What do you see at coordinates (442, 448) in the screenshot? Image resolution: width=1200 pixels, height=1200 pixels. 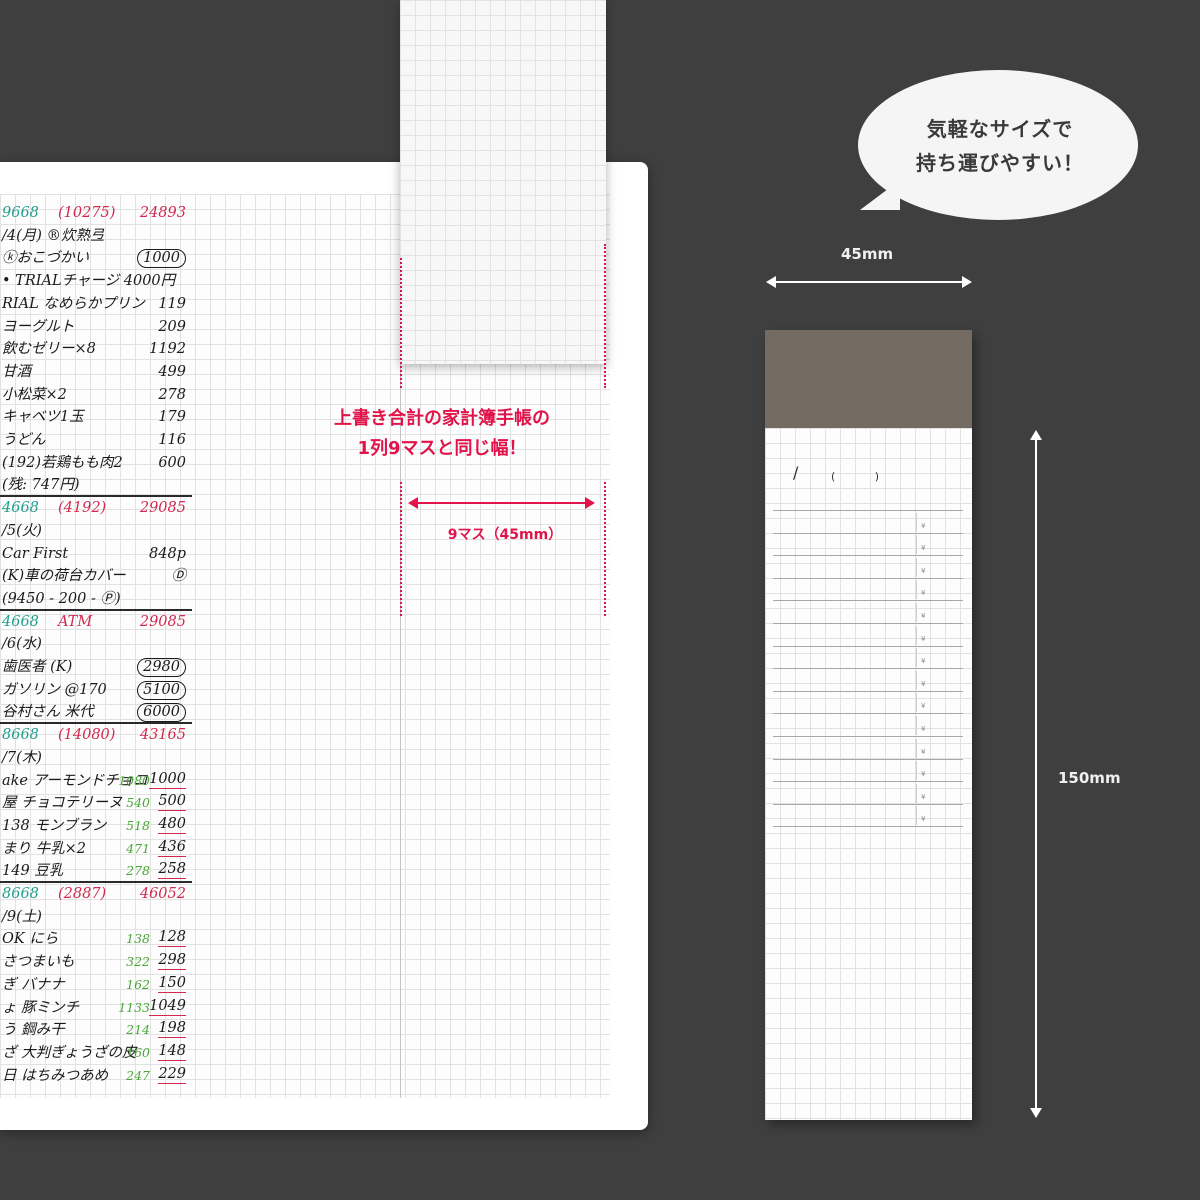 I see `headline-line2: 1列9マスと同じ幅！` at bounding box center [442, 448].